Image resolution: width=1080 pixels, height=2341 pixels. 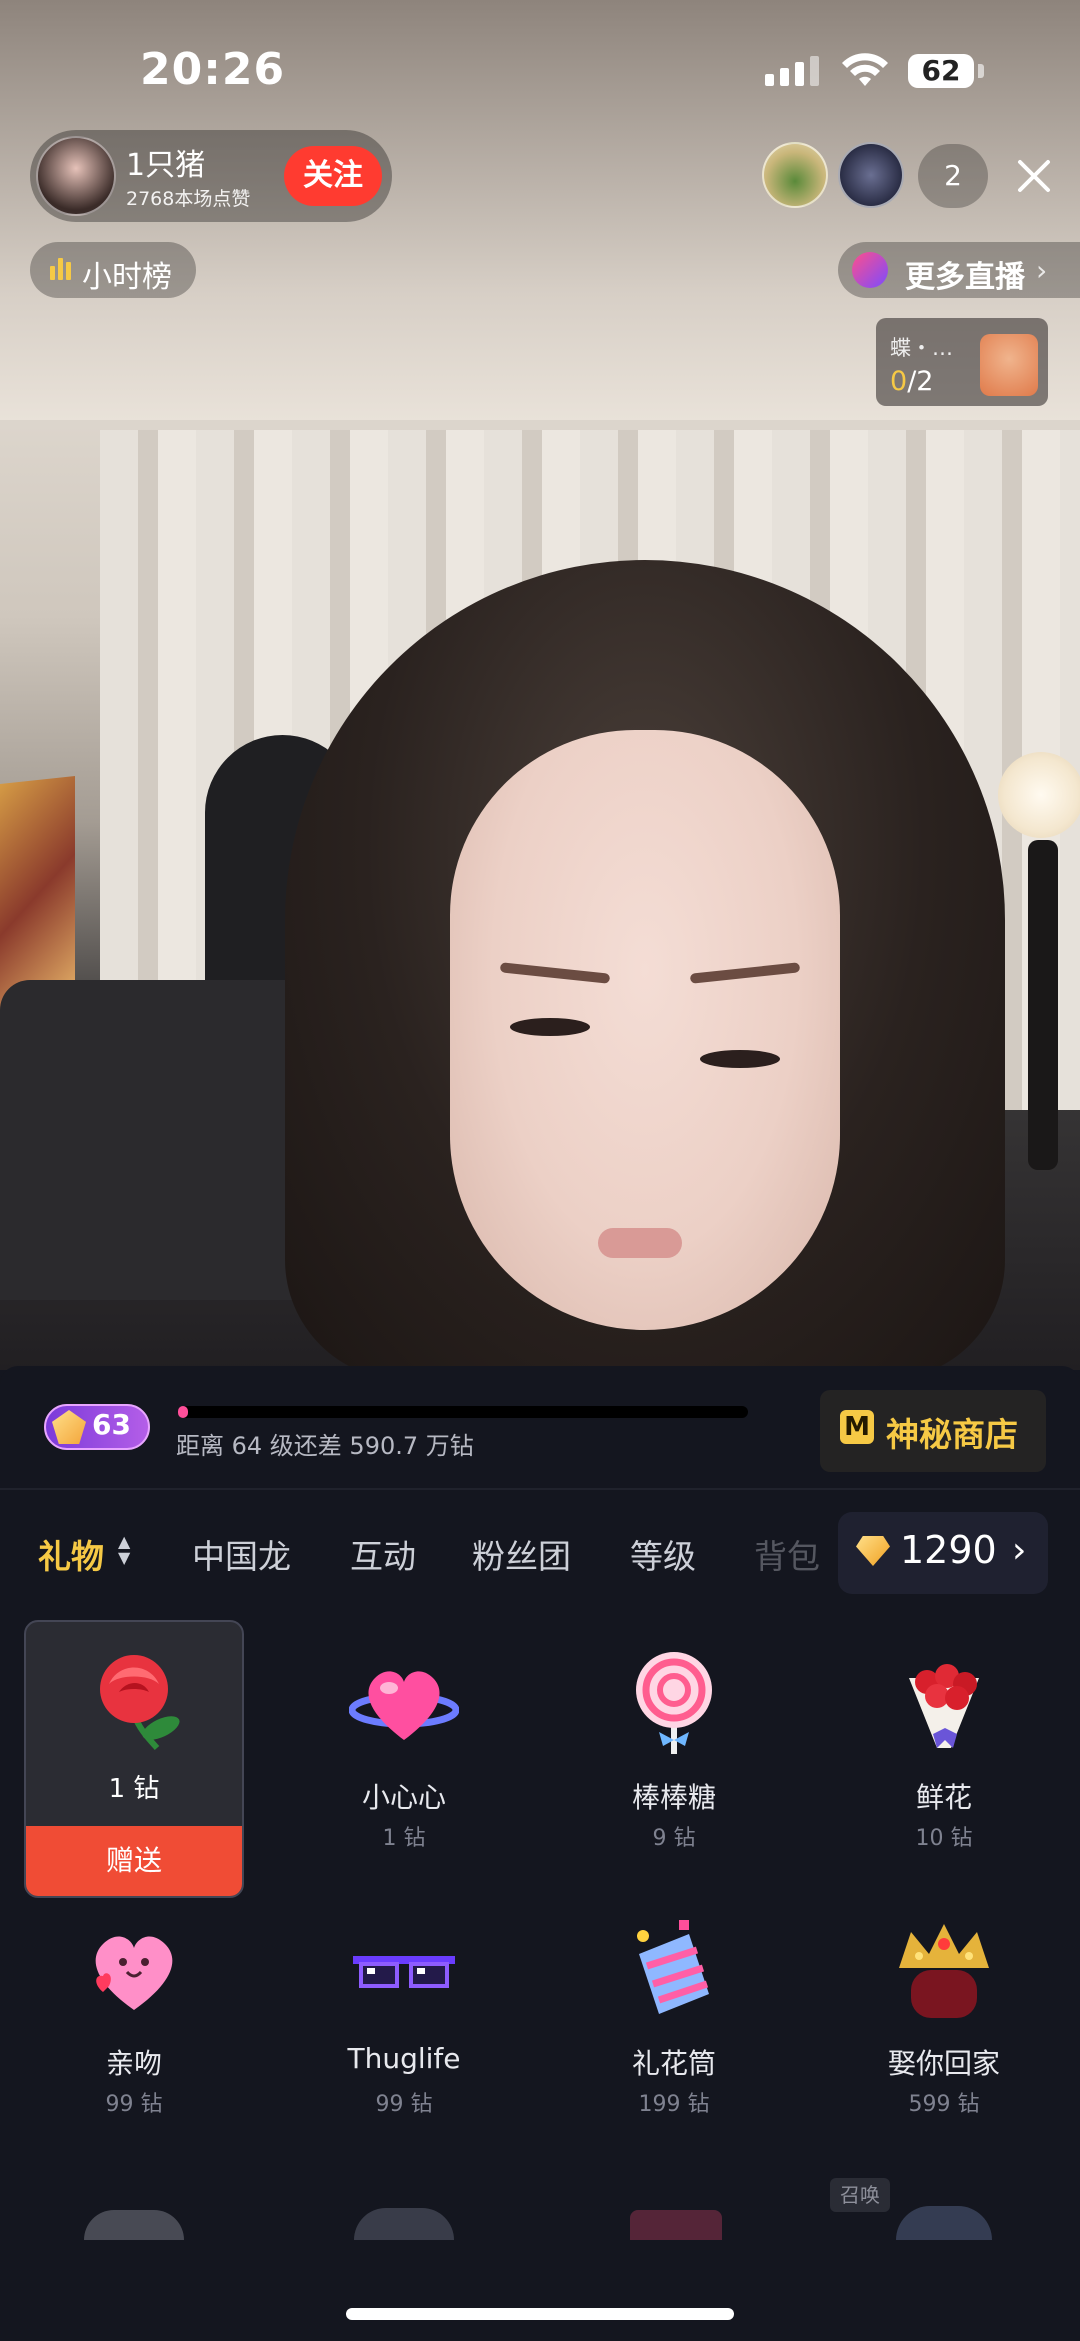 I want to click on lollipop-icon, so click(x=674, y=1703).